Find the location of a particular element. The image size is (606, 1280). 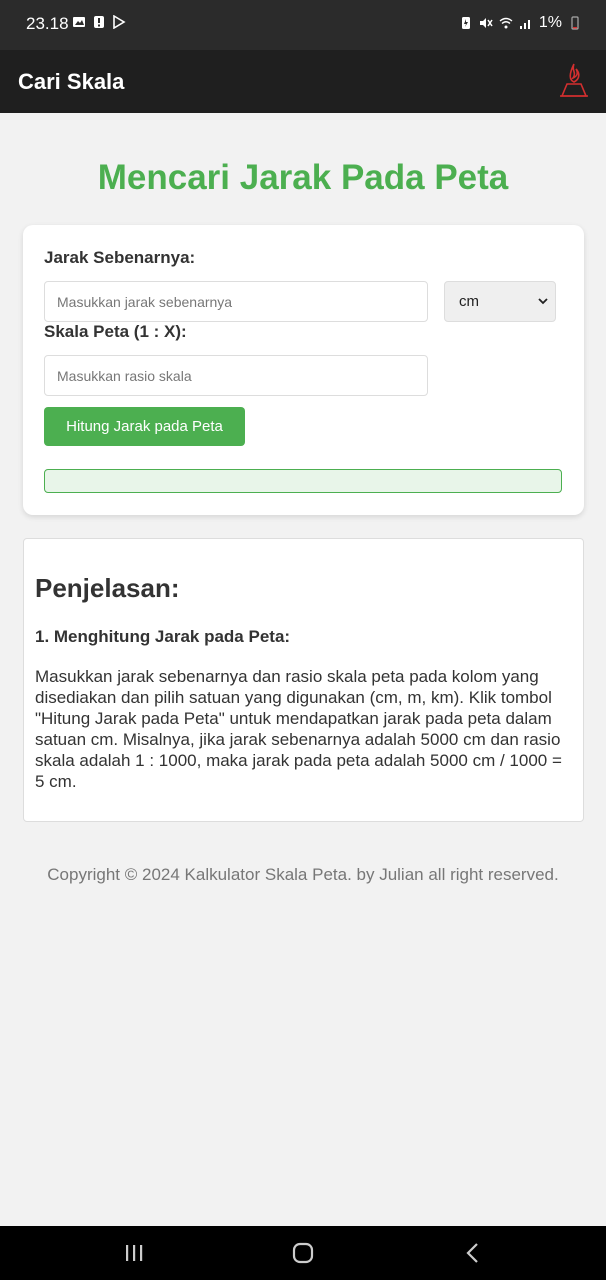

status-system-icons: 1% is located at coordinates (520, 23).